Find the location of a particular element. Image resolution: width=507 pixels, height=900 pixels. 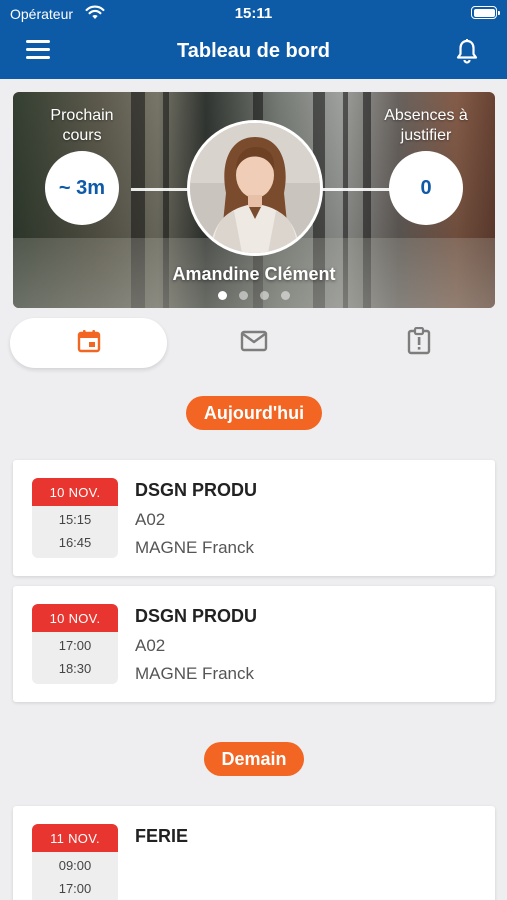

top-bar: Opérateur 15:11 Tableau de bord is located at coordinates (253, 39).